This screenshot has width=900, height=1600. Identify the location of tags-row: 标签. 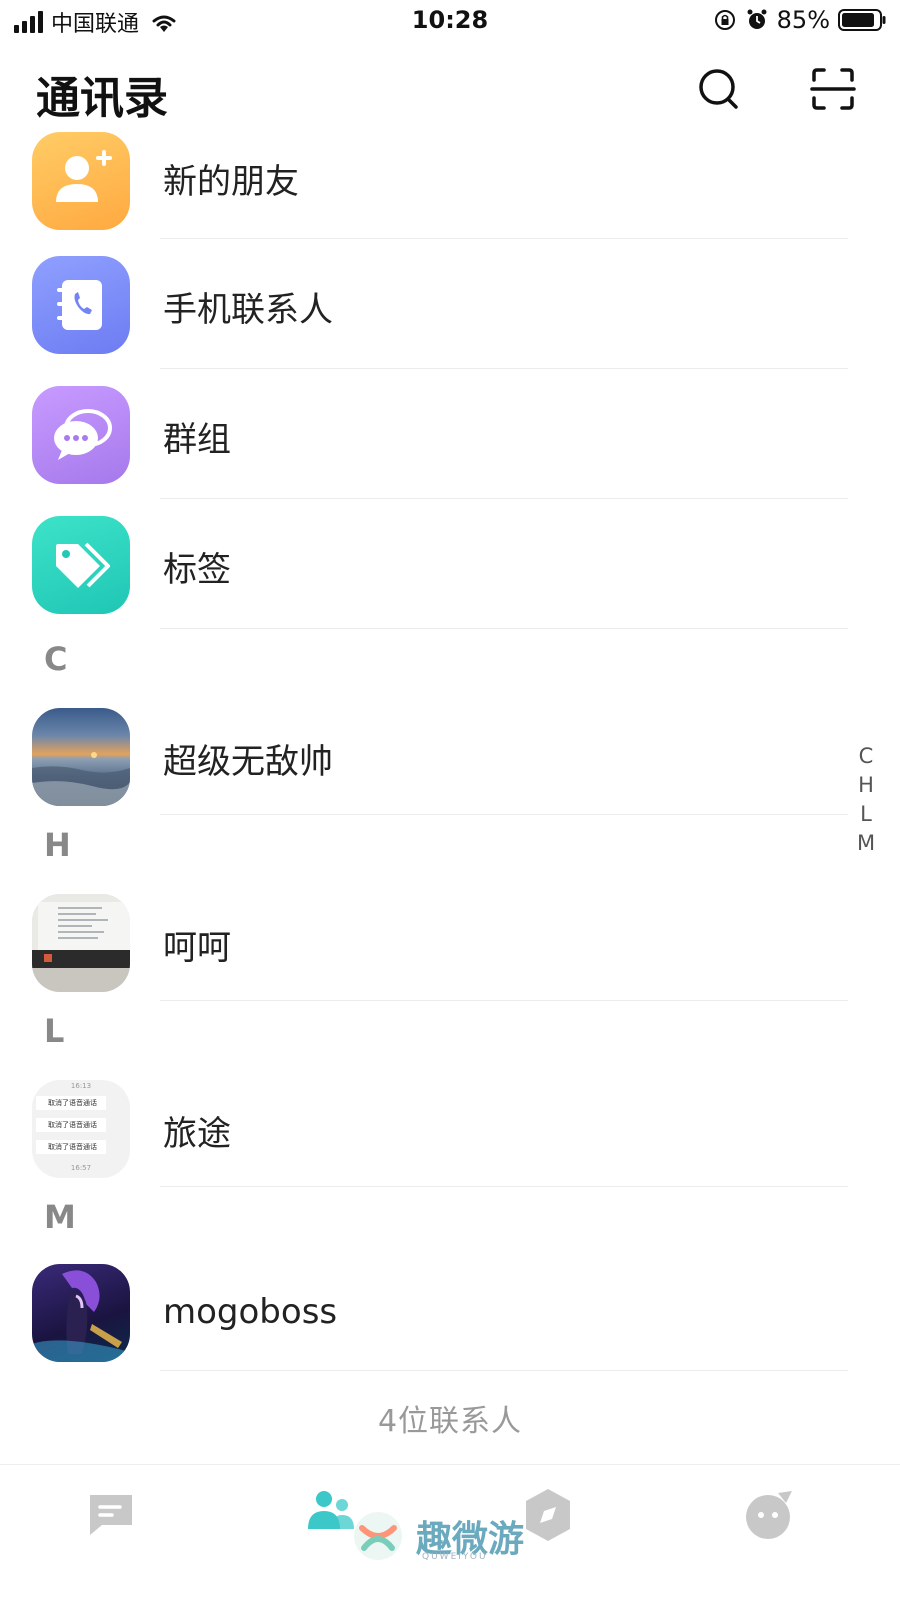
(450, 565).